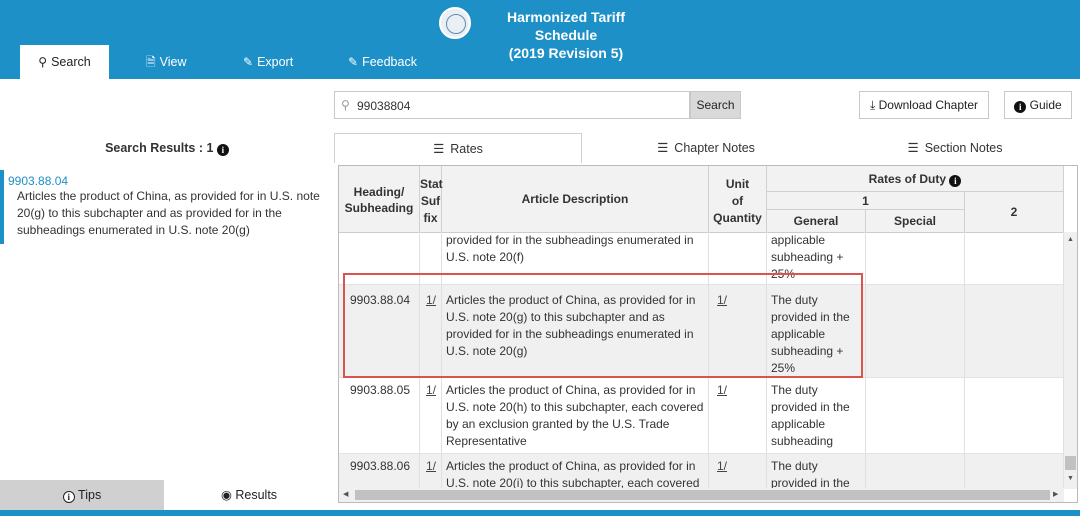 The width and height of the screenshot is (1080, 516). What do you see at coordinates (737, 184) in the screenshot?
I see `unit-header-line1: Unit` at bounding box center [737, 184].